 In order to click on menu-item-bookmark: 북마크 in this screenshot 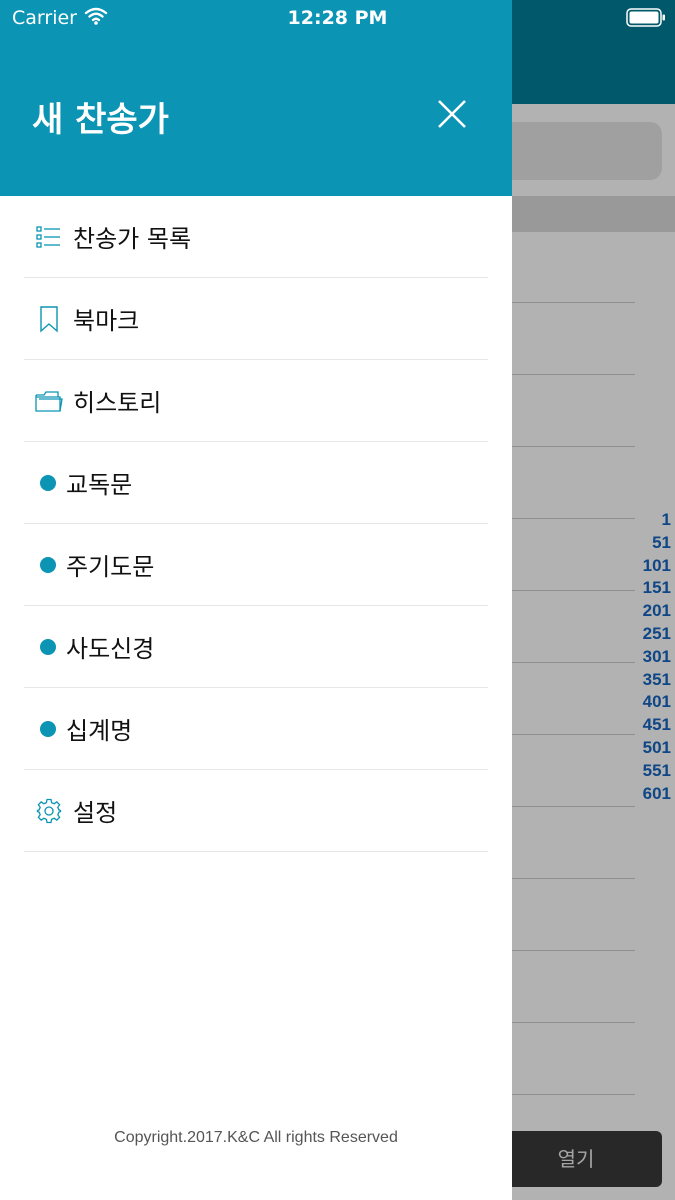, I will do `click(256, 319)`.